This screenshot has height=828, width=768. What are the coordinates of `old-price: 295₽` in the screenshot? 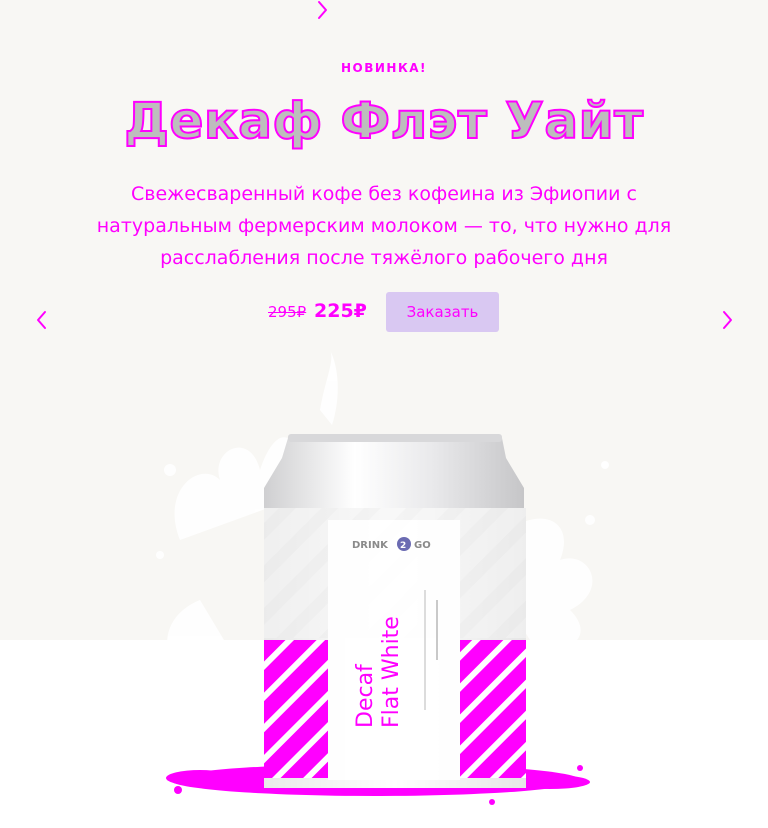 It's located at (287, 312).